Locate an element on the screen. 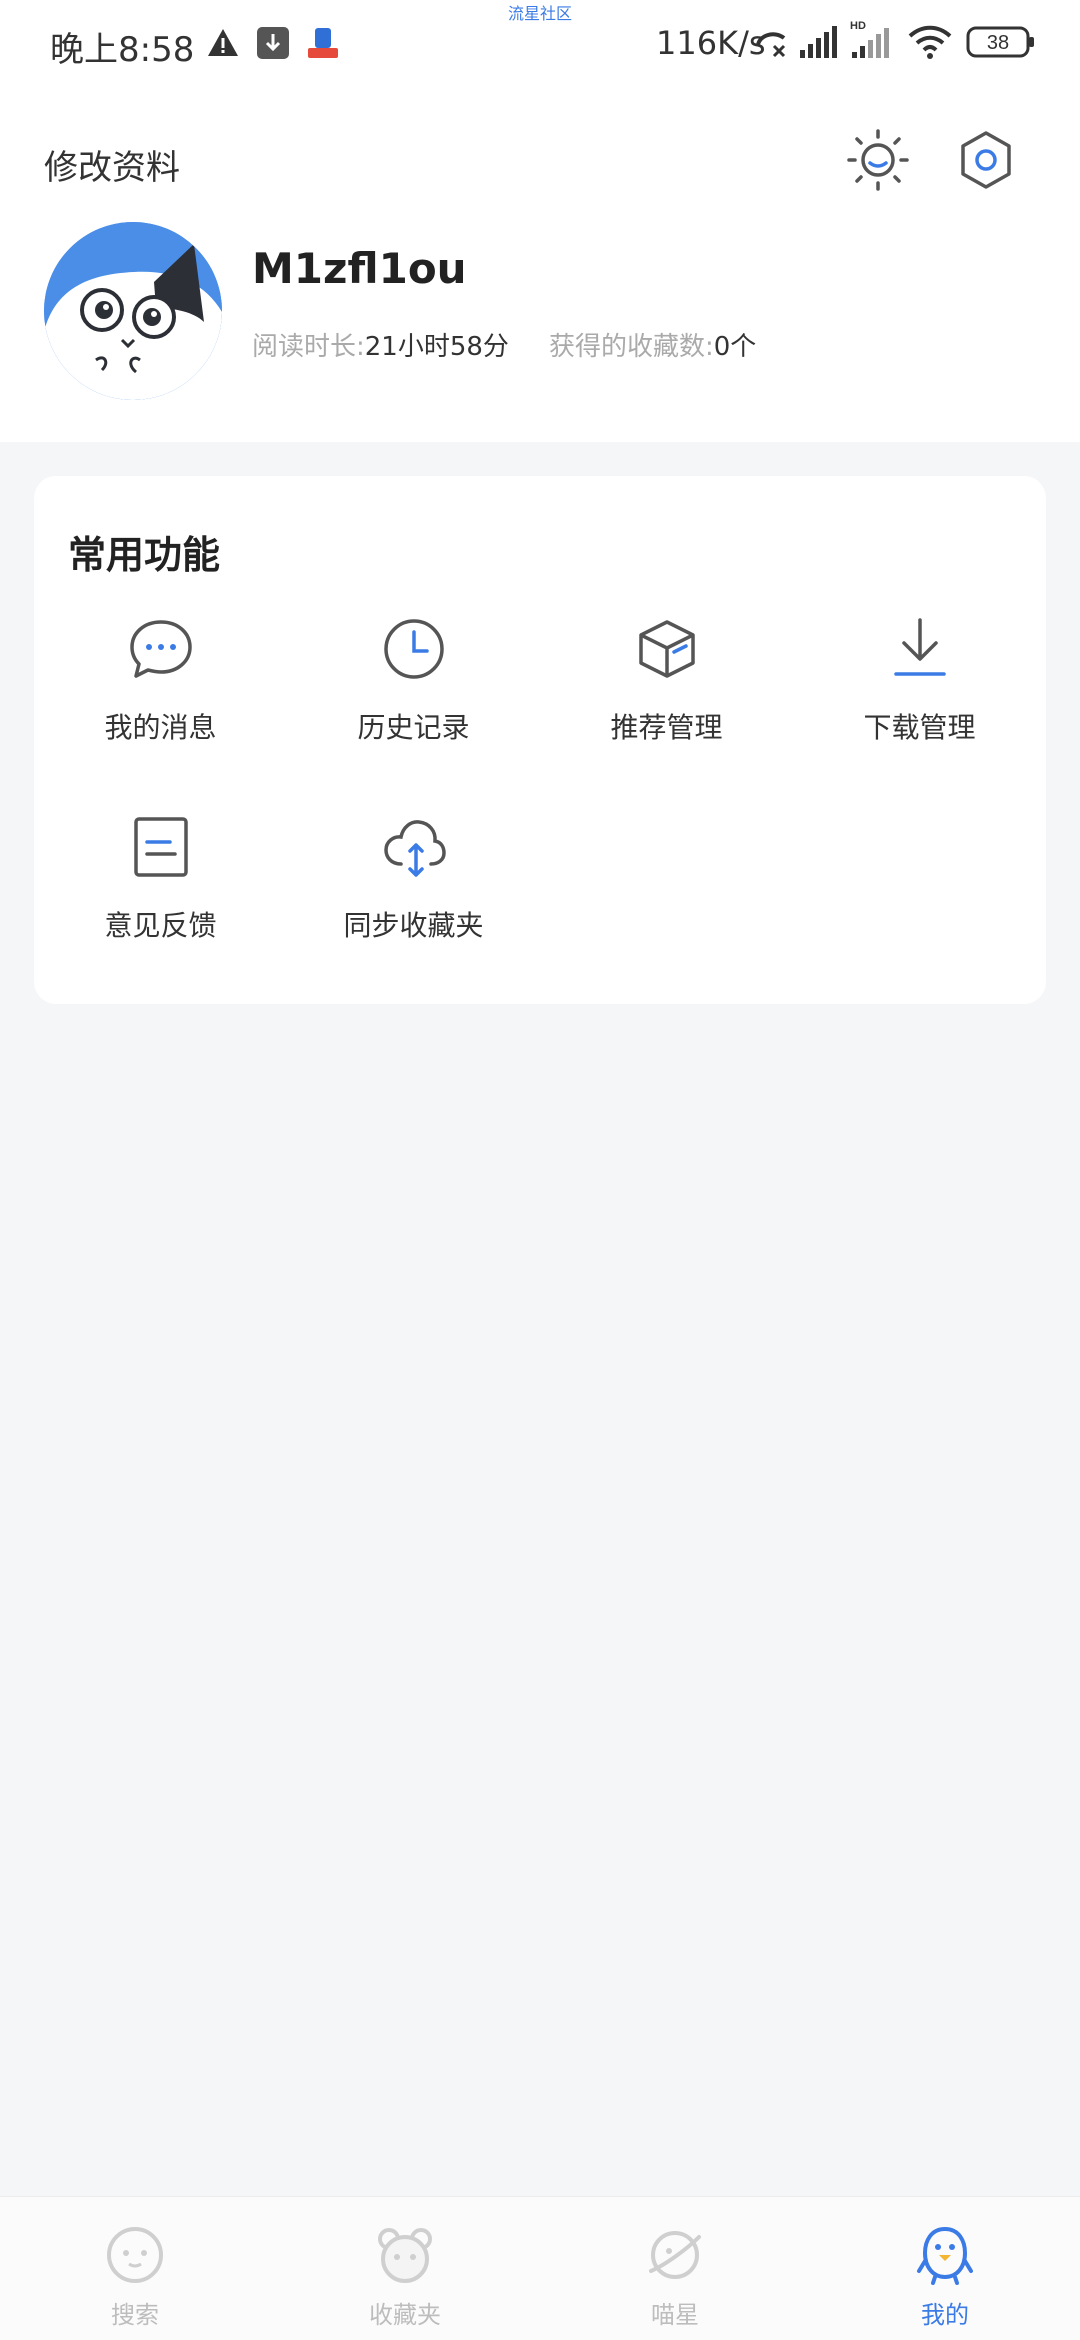 This screenshot has width=1080, height=2340. download-manage-label: 下载管理 is located at coordinates (919, 727).